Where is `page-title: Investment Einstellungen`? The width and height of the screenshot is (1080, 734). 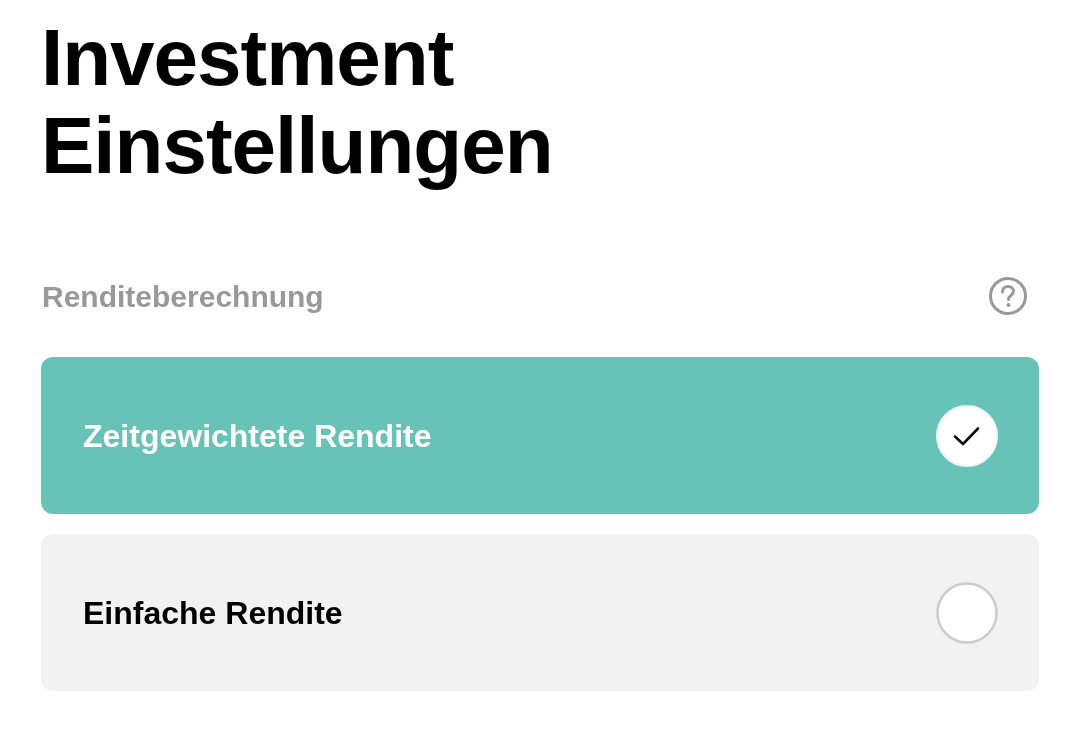 page-title: Investment Einstellungen is located at coordinates (297, 102).